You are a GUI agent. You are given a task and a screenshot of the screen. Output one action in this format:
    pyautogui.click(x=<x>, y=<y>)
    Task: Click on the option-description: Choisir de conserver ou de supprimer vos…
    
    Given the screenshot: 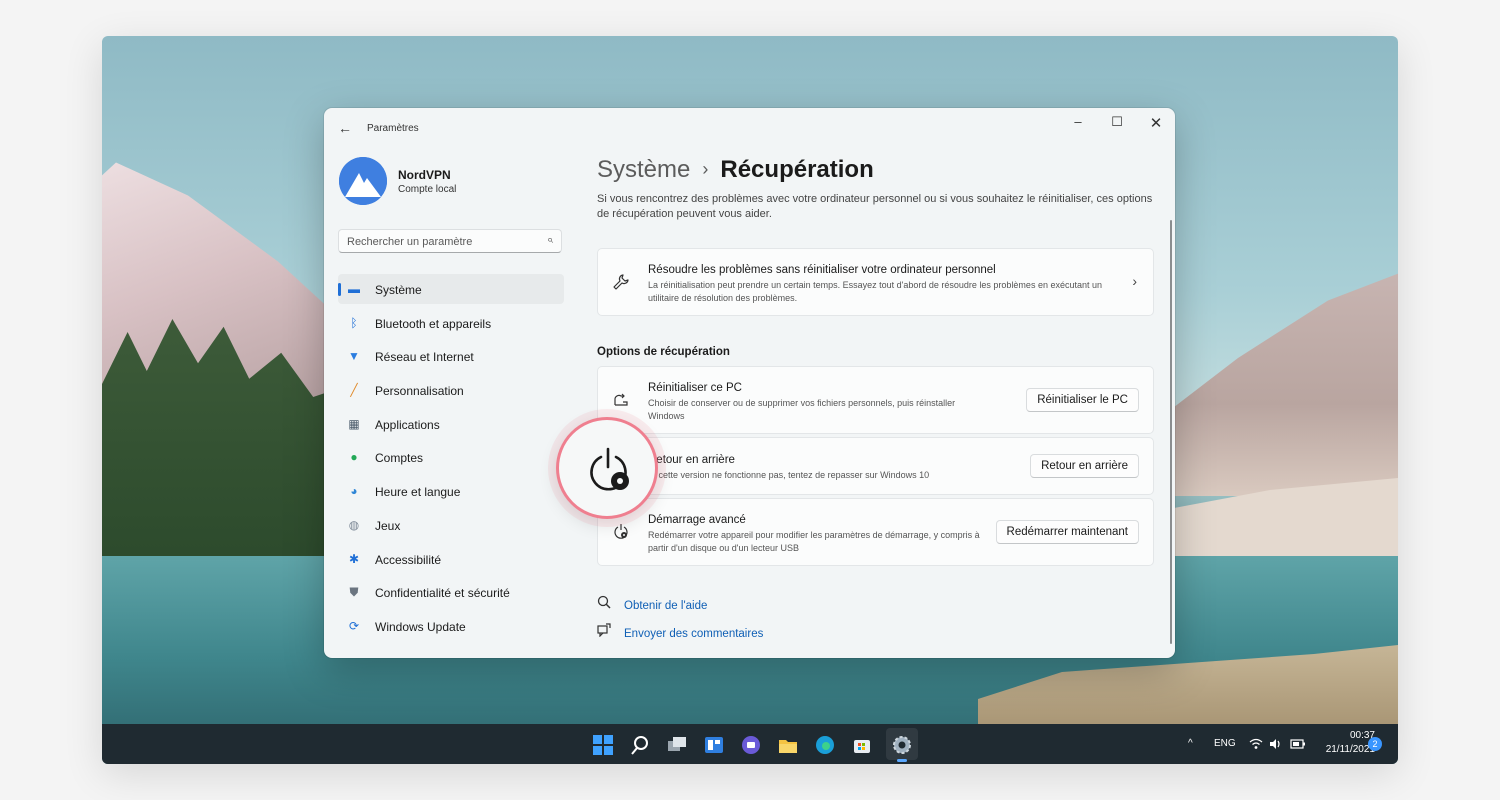 What is the action you would take?
    pyautogui.click(x=802, y=409)
    